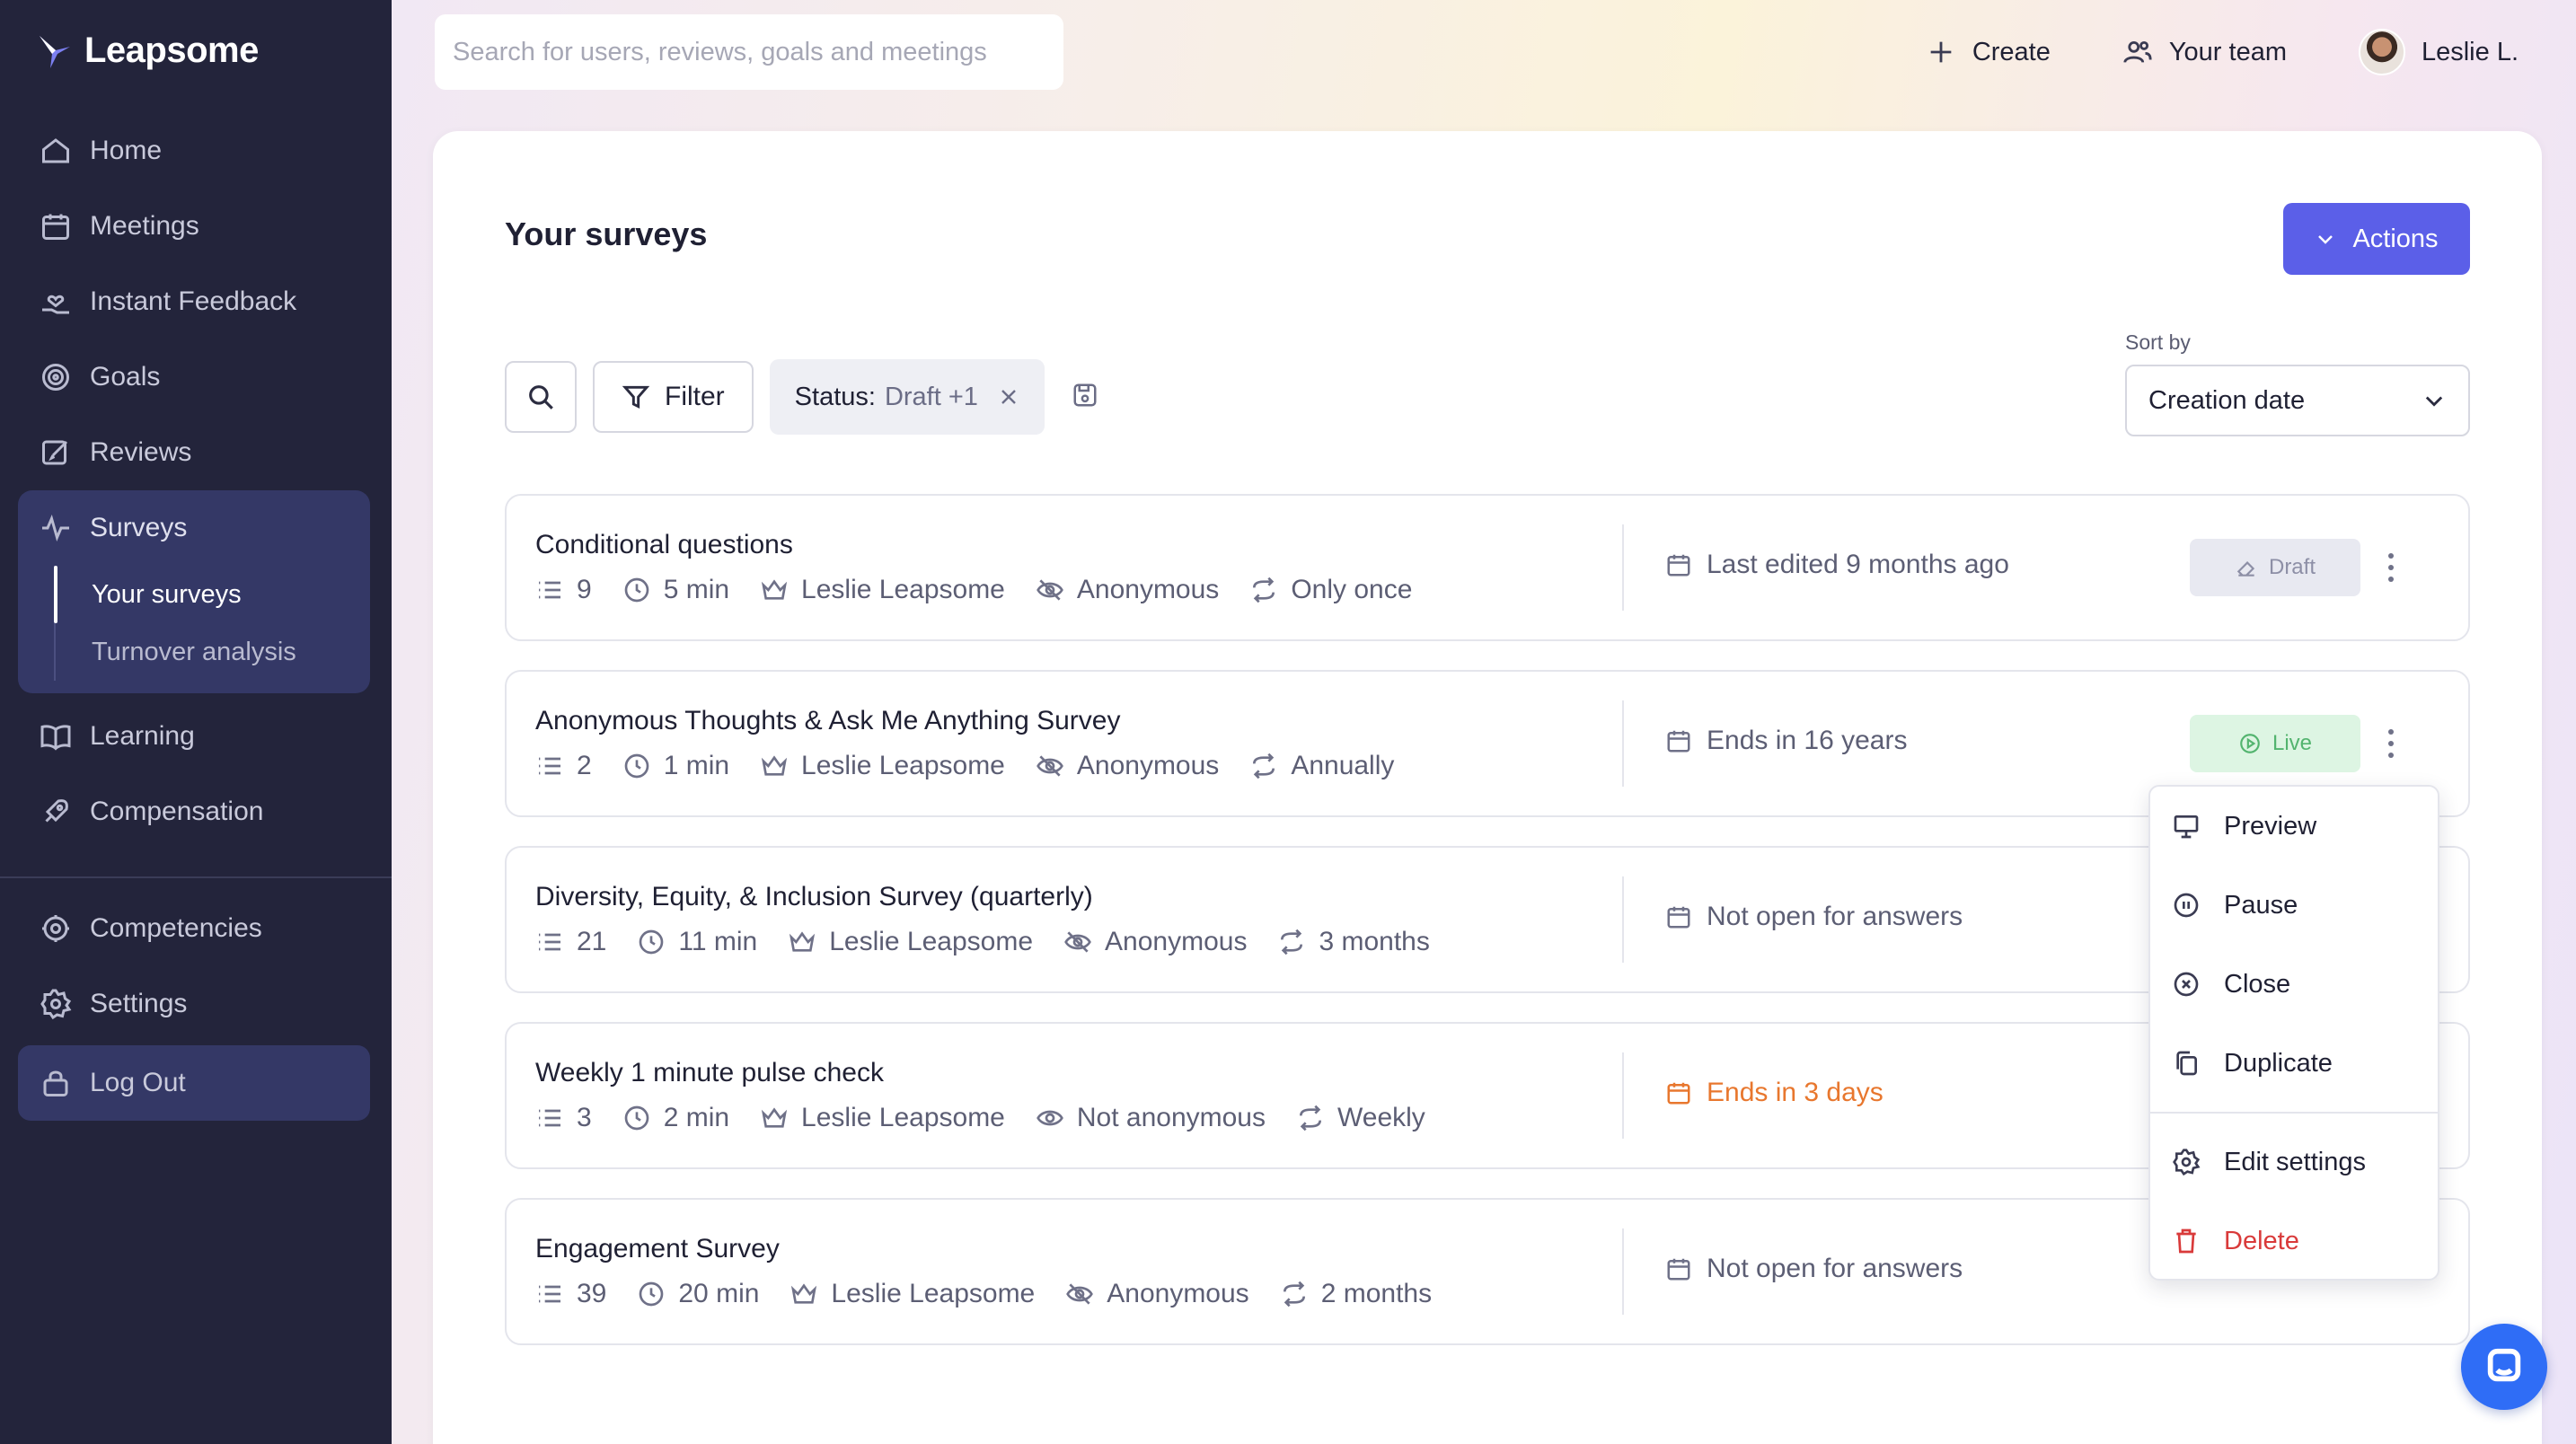 This screenshot has height=1444, width=2576. Describe the element at coordinates (709, 1073) in the screenshot. I see `survey-title: Weekly 1 minute pulse check` at that location.